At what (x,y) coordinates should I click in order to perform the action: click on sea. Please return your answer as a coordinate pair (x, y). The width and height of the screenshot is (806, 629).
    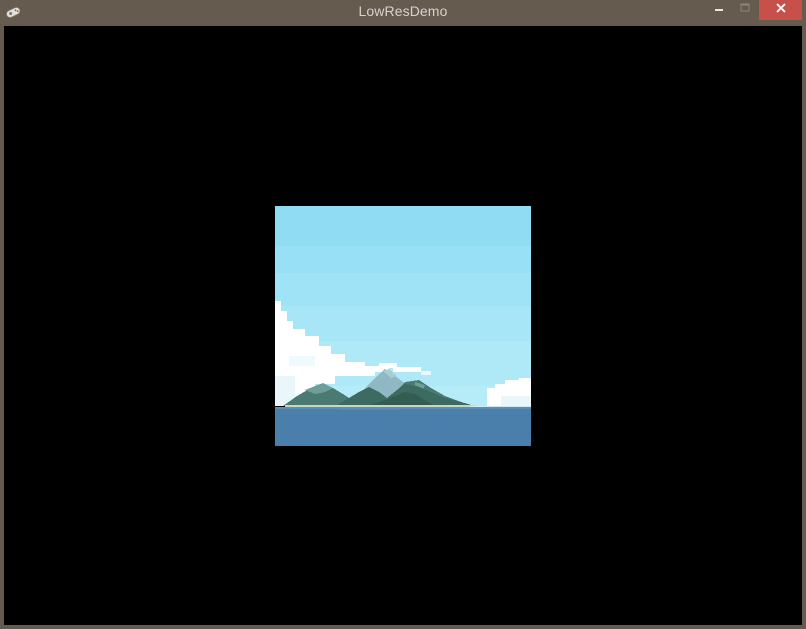
    Looking at the image, I should click on (403, 426).